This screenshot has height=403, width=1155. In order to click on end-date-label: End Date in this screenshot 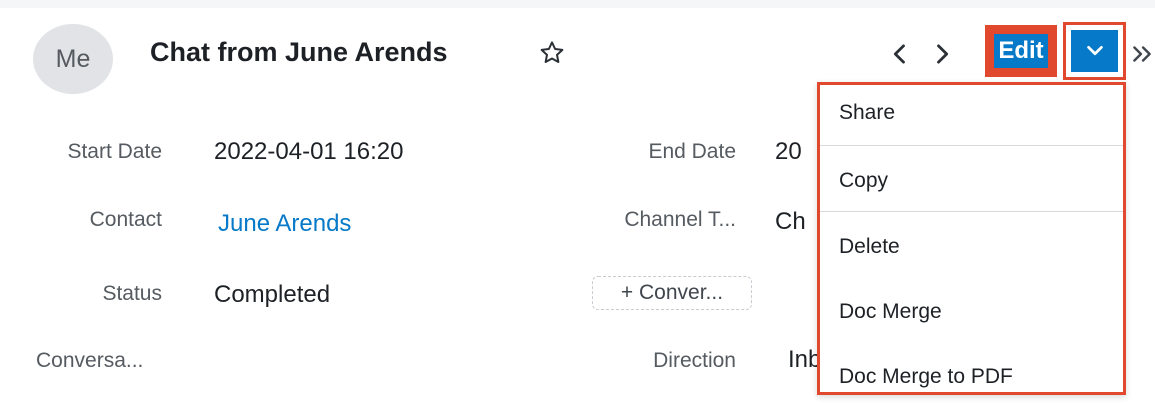, I will do `click(692, 151)`.